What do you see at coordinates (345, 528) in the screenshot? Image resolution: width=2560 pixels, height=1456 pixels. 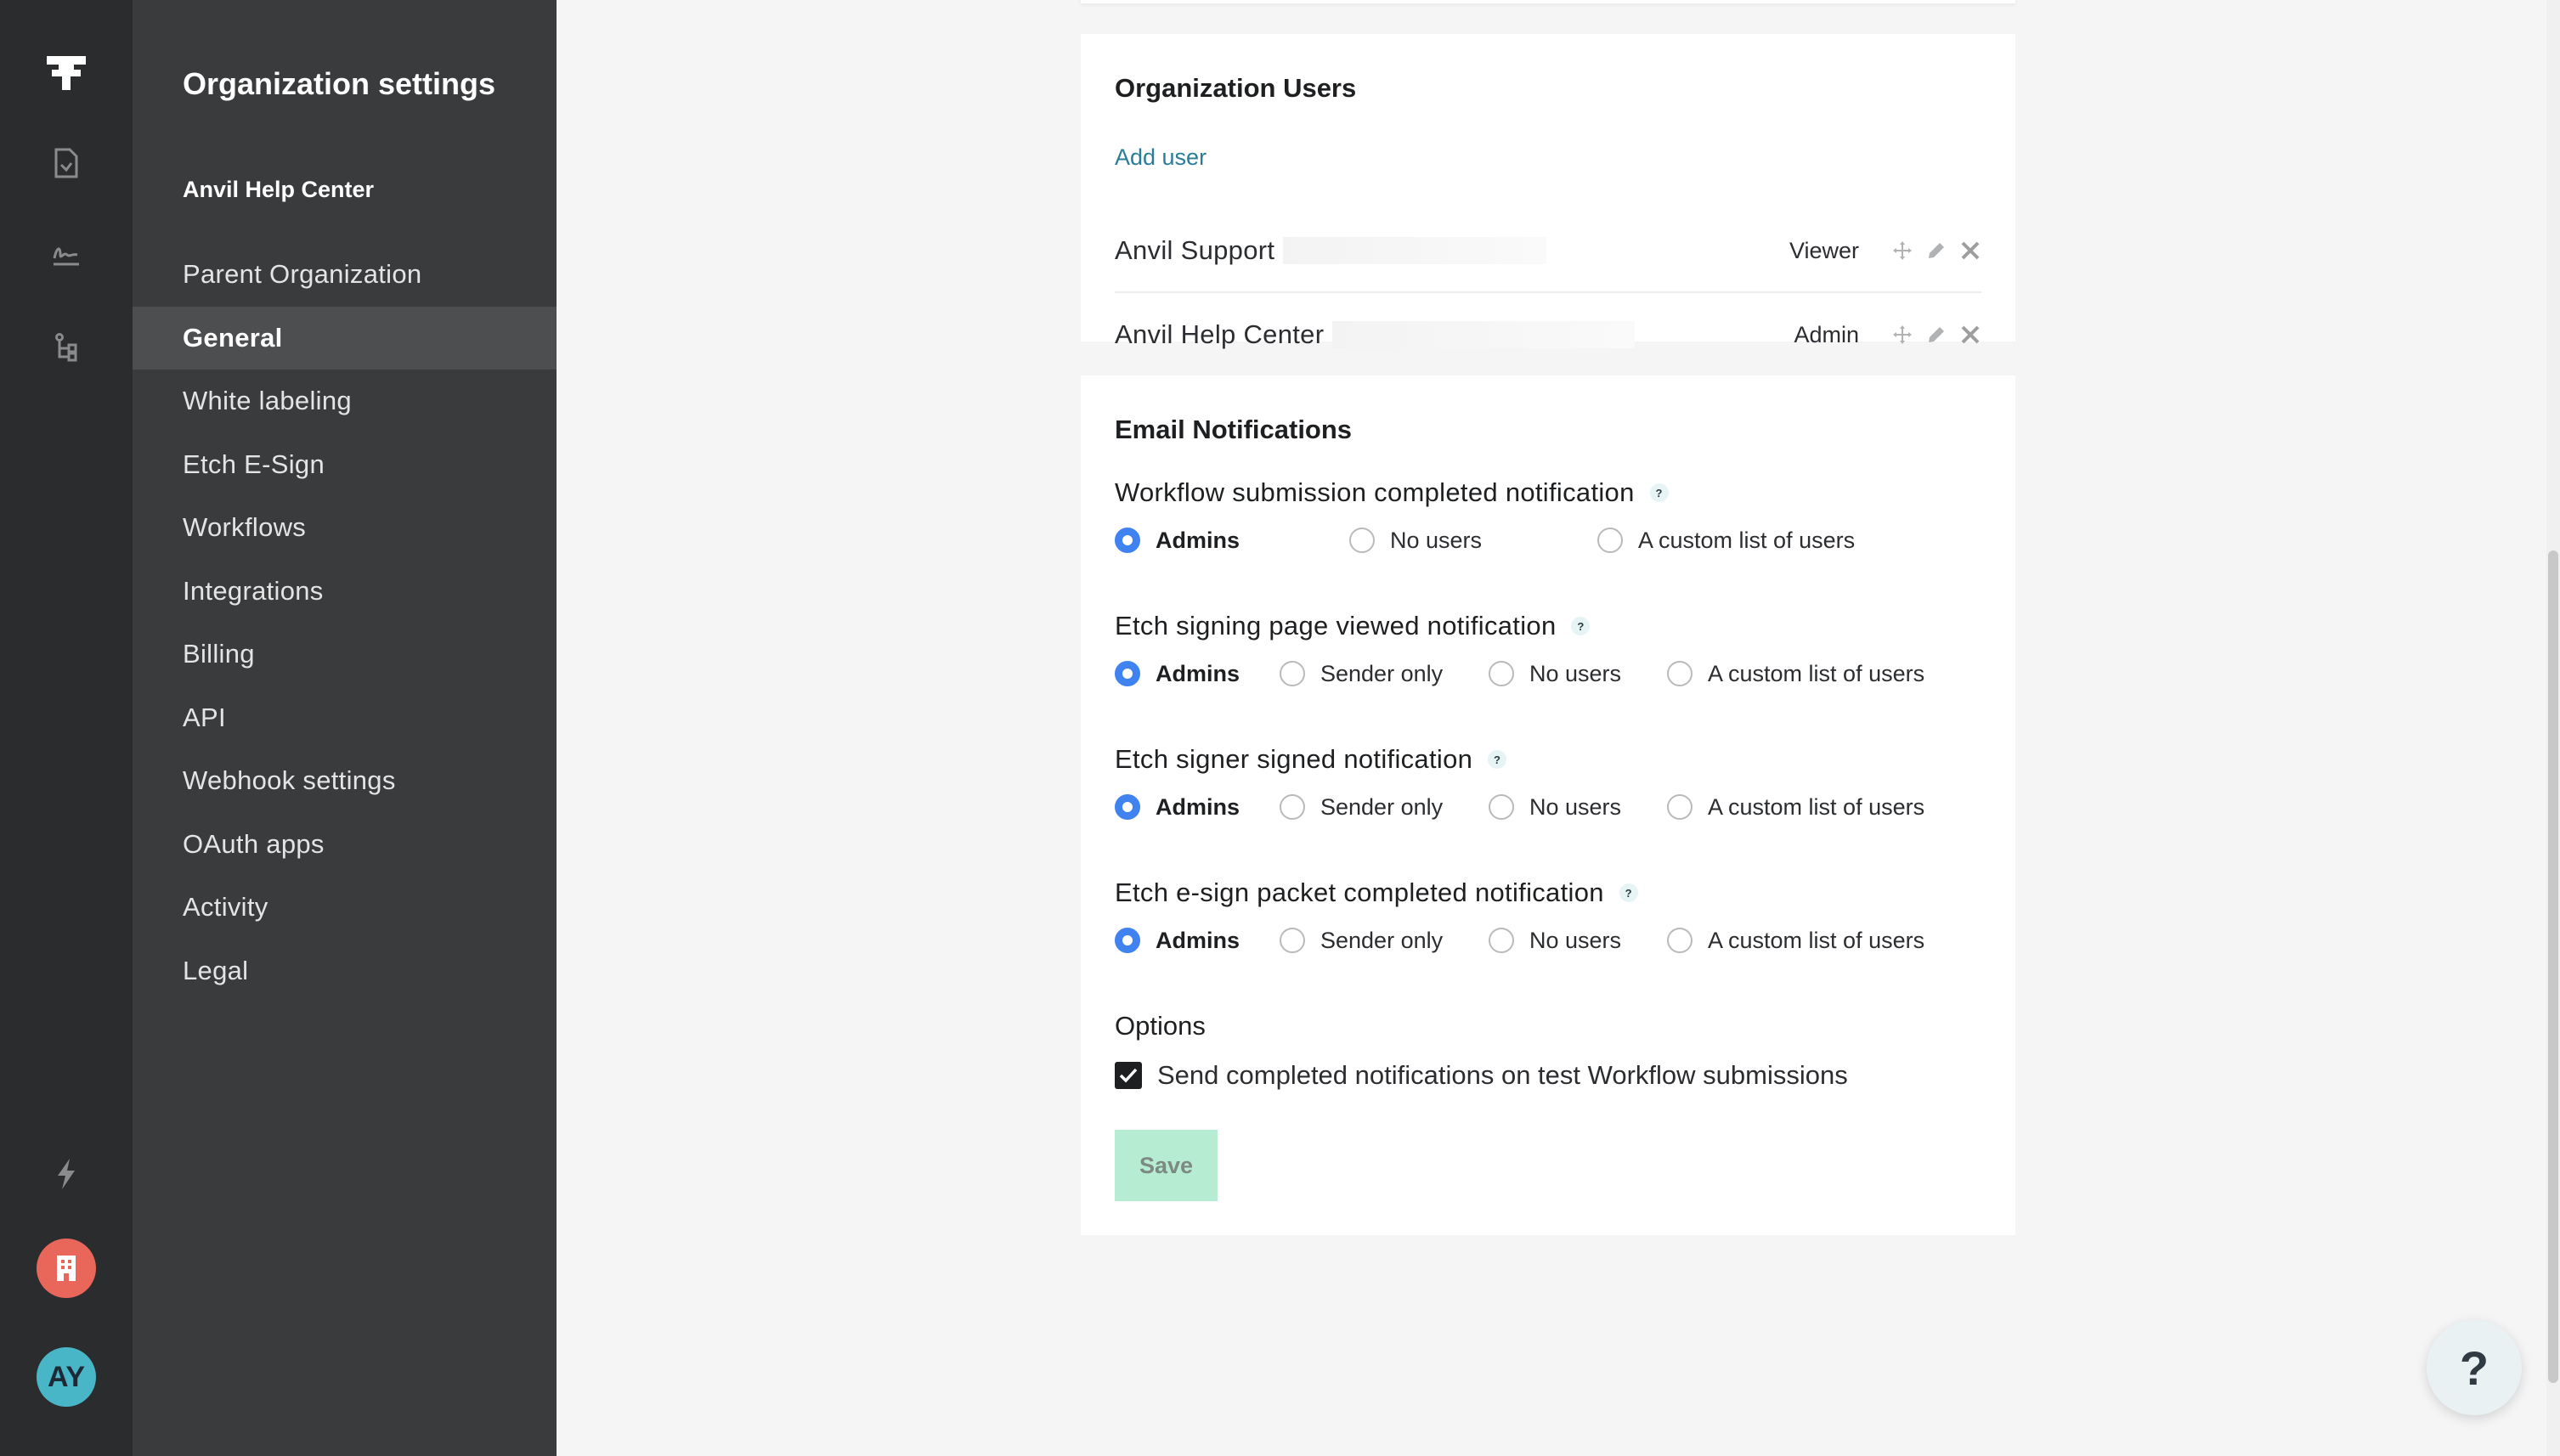 I see `sidebar-item-workflows: Workflows` at bounding box center [345, 528].